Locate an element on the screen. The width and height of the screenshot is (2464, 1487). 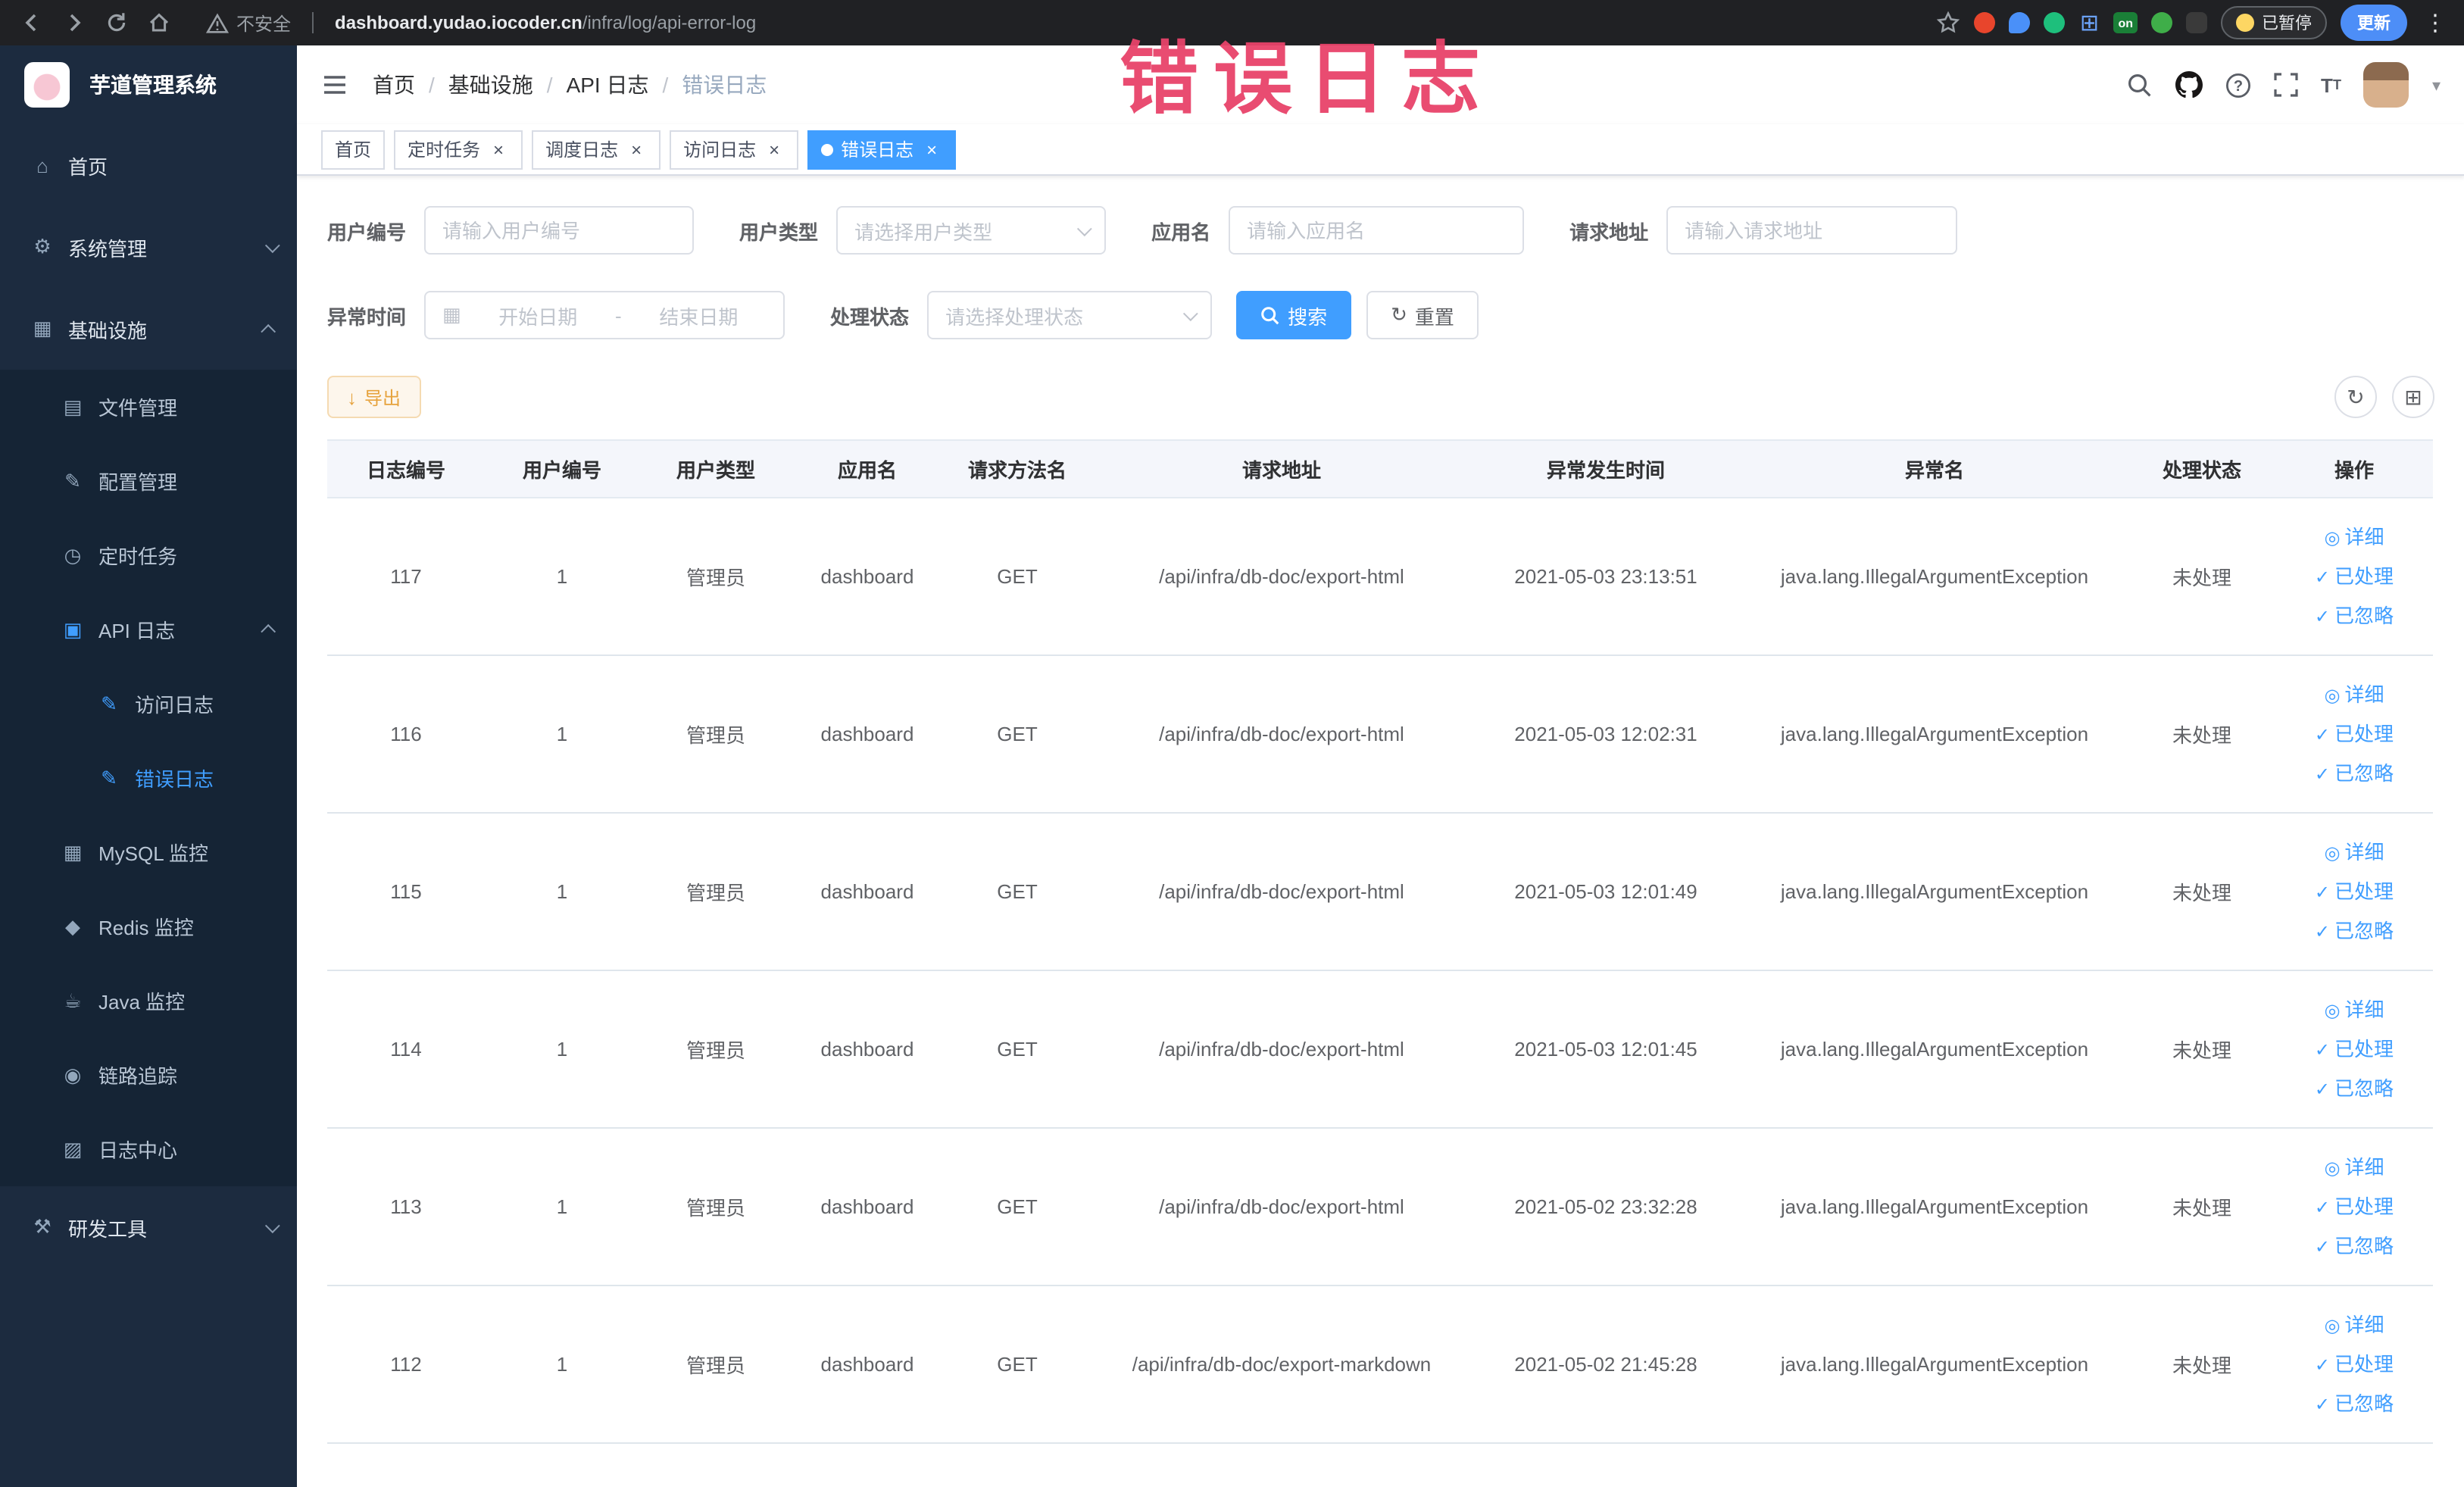
request-url-label: 请求地址 is located at coordinates (1609, 231).